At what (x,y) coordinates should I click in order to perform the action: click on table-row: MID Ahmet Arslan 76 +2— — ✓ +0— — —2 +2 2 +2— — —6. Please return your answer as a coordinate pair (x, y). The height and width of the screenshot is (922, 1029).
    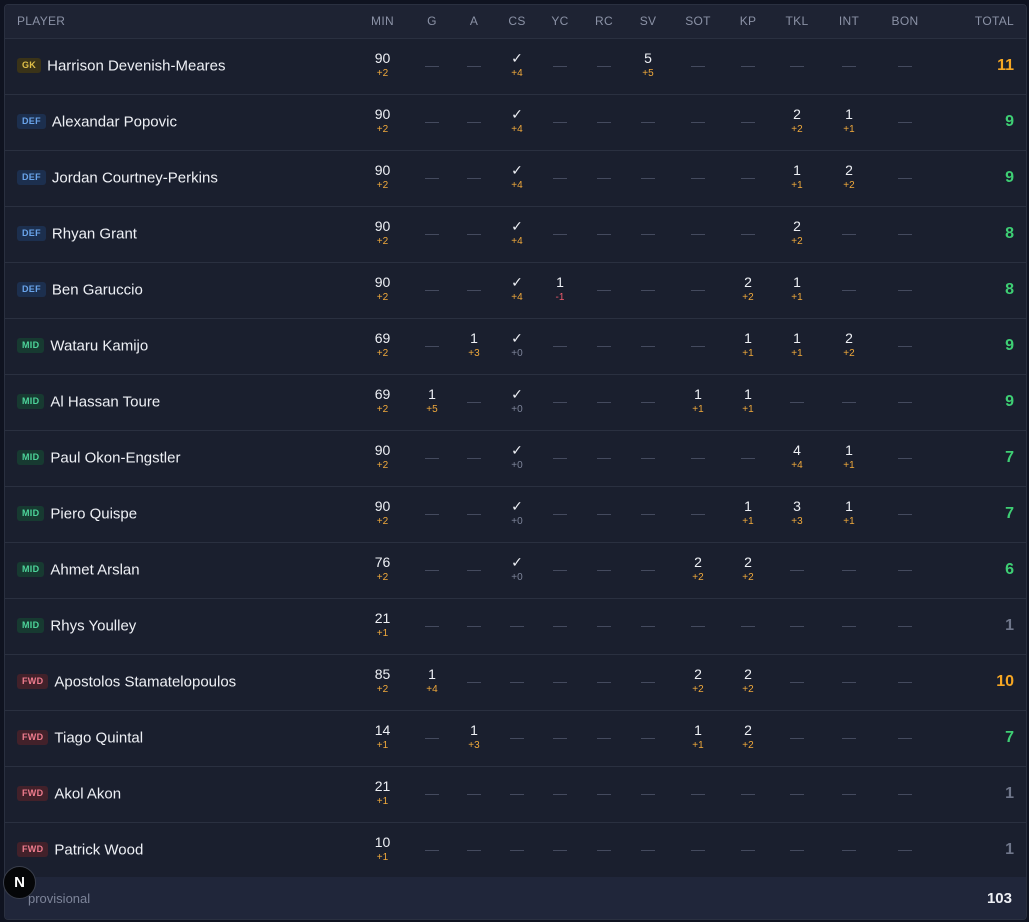
    Looking at the image, I should click on (515, 570).